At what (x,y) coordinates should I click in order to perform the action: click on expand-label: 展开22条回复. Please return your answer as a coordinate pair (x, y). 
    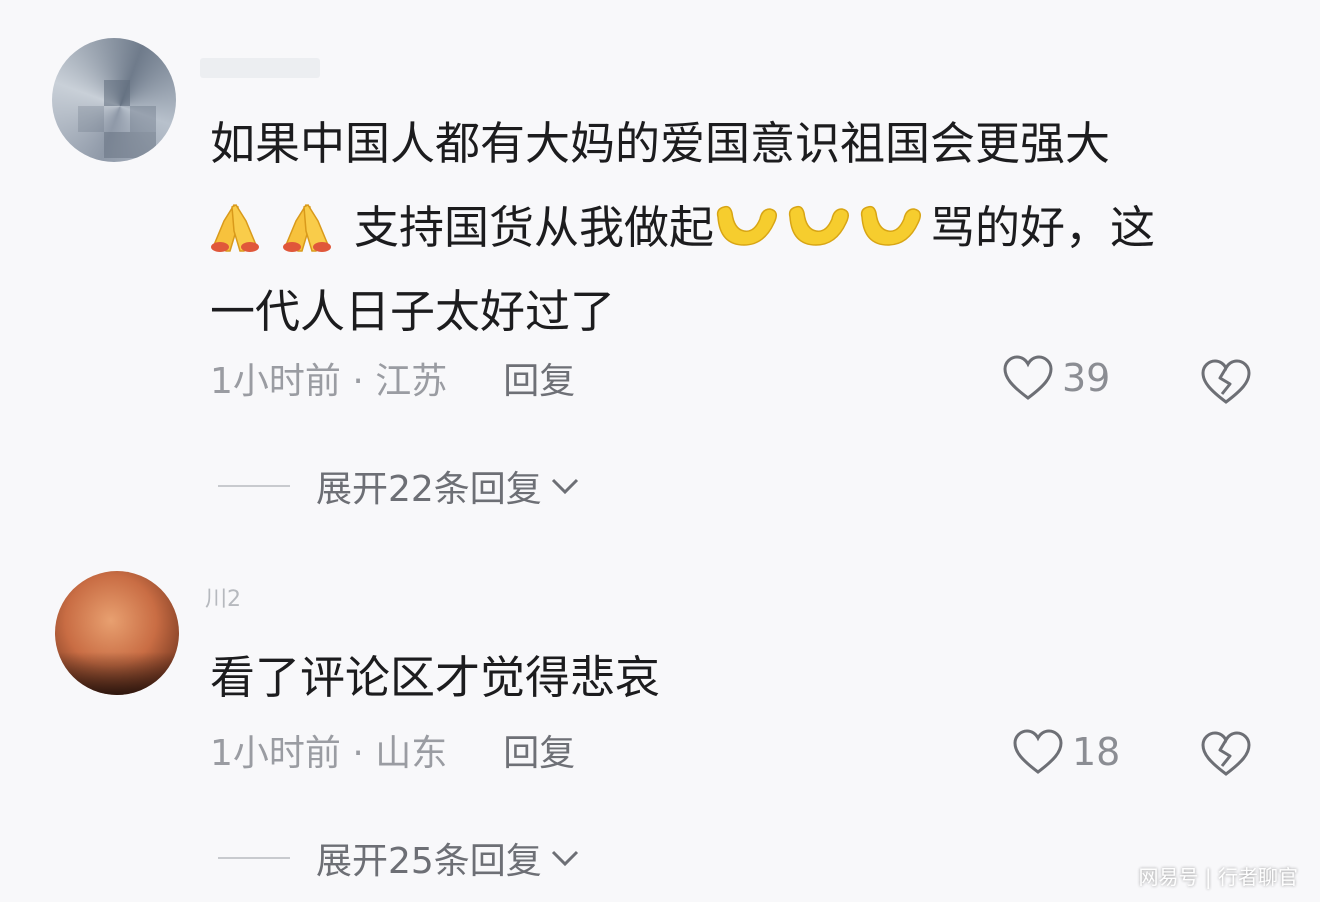
    Looking at the image, I should click on (429, 489).